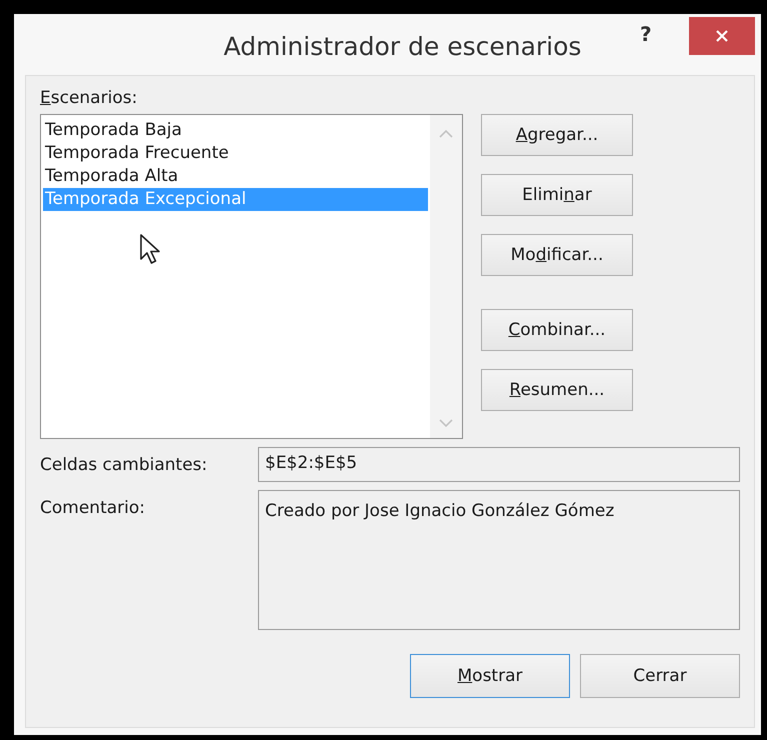  What do you see at coordinates (557, 195) in the screenshot?
I see `dialog-button: Eliminar` at bounding box center [557, 195].